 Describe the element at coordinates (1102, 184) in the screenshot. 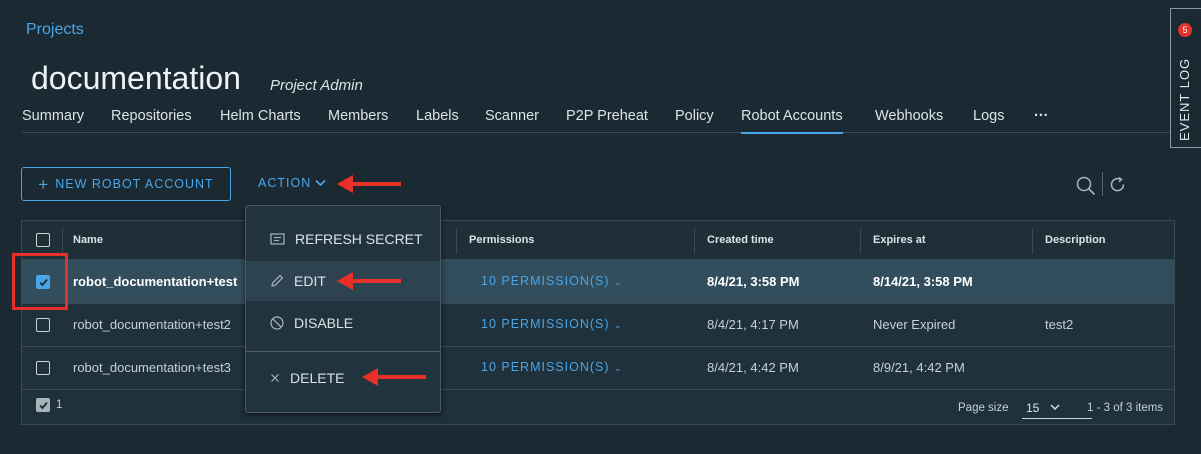

I see `toolbar-divider` at that location.